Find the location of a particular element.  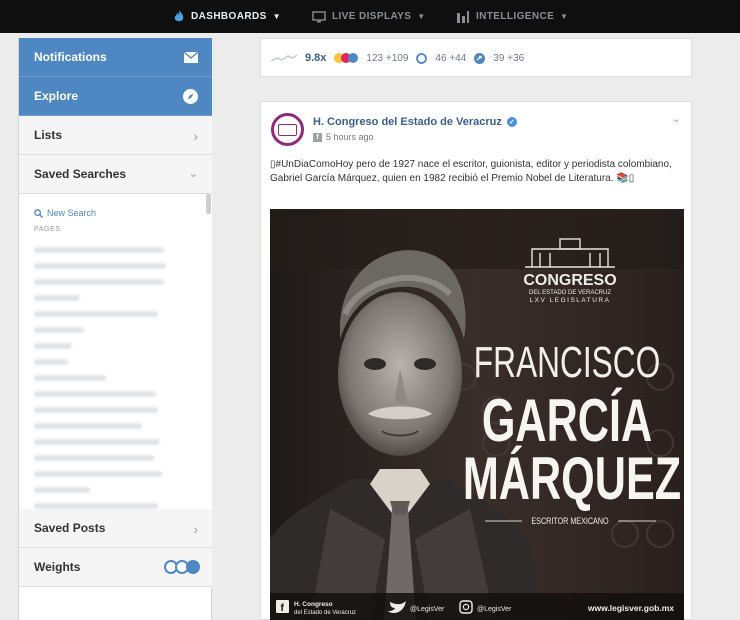

new-search-label: New Search is located at coordinates (72, 213).